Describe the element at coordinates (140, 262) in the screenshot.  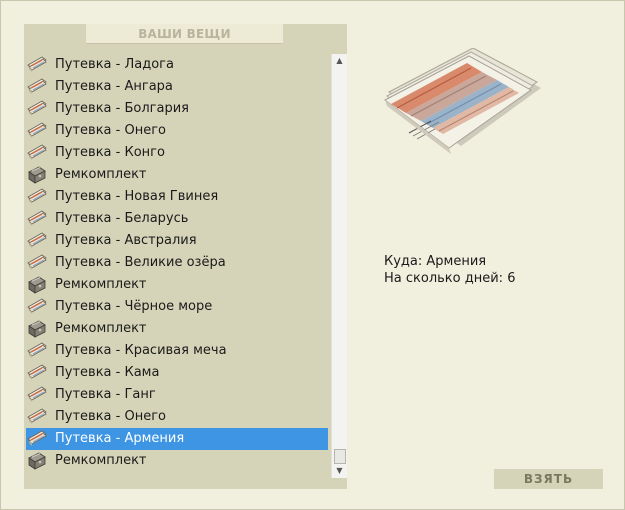
I see `list-item-label: Путевка - Великие озёра` at that location.